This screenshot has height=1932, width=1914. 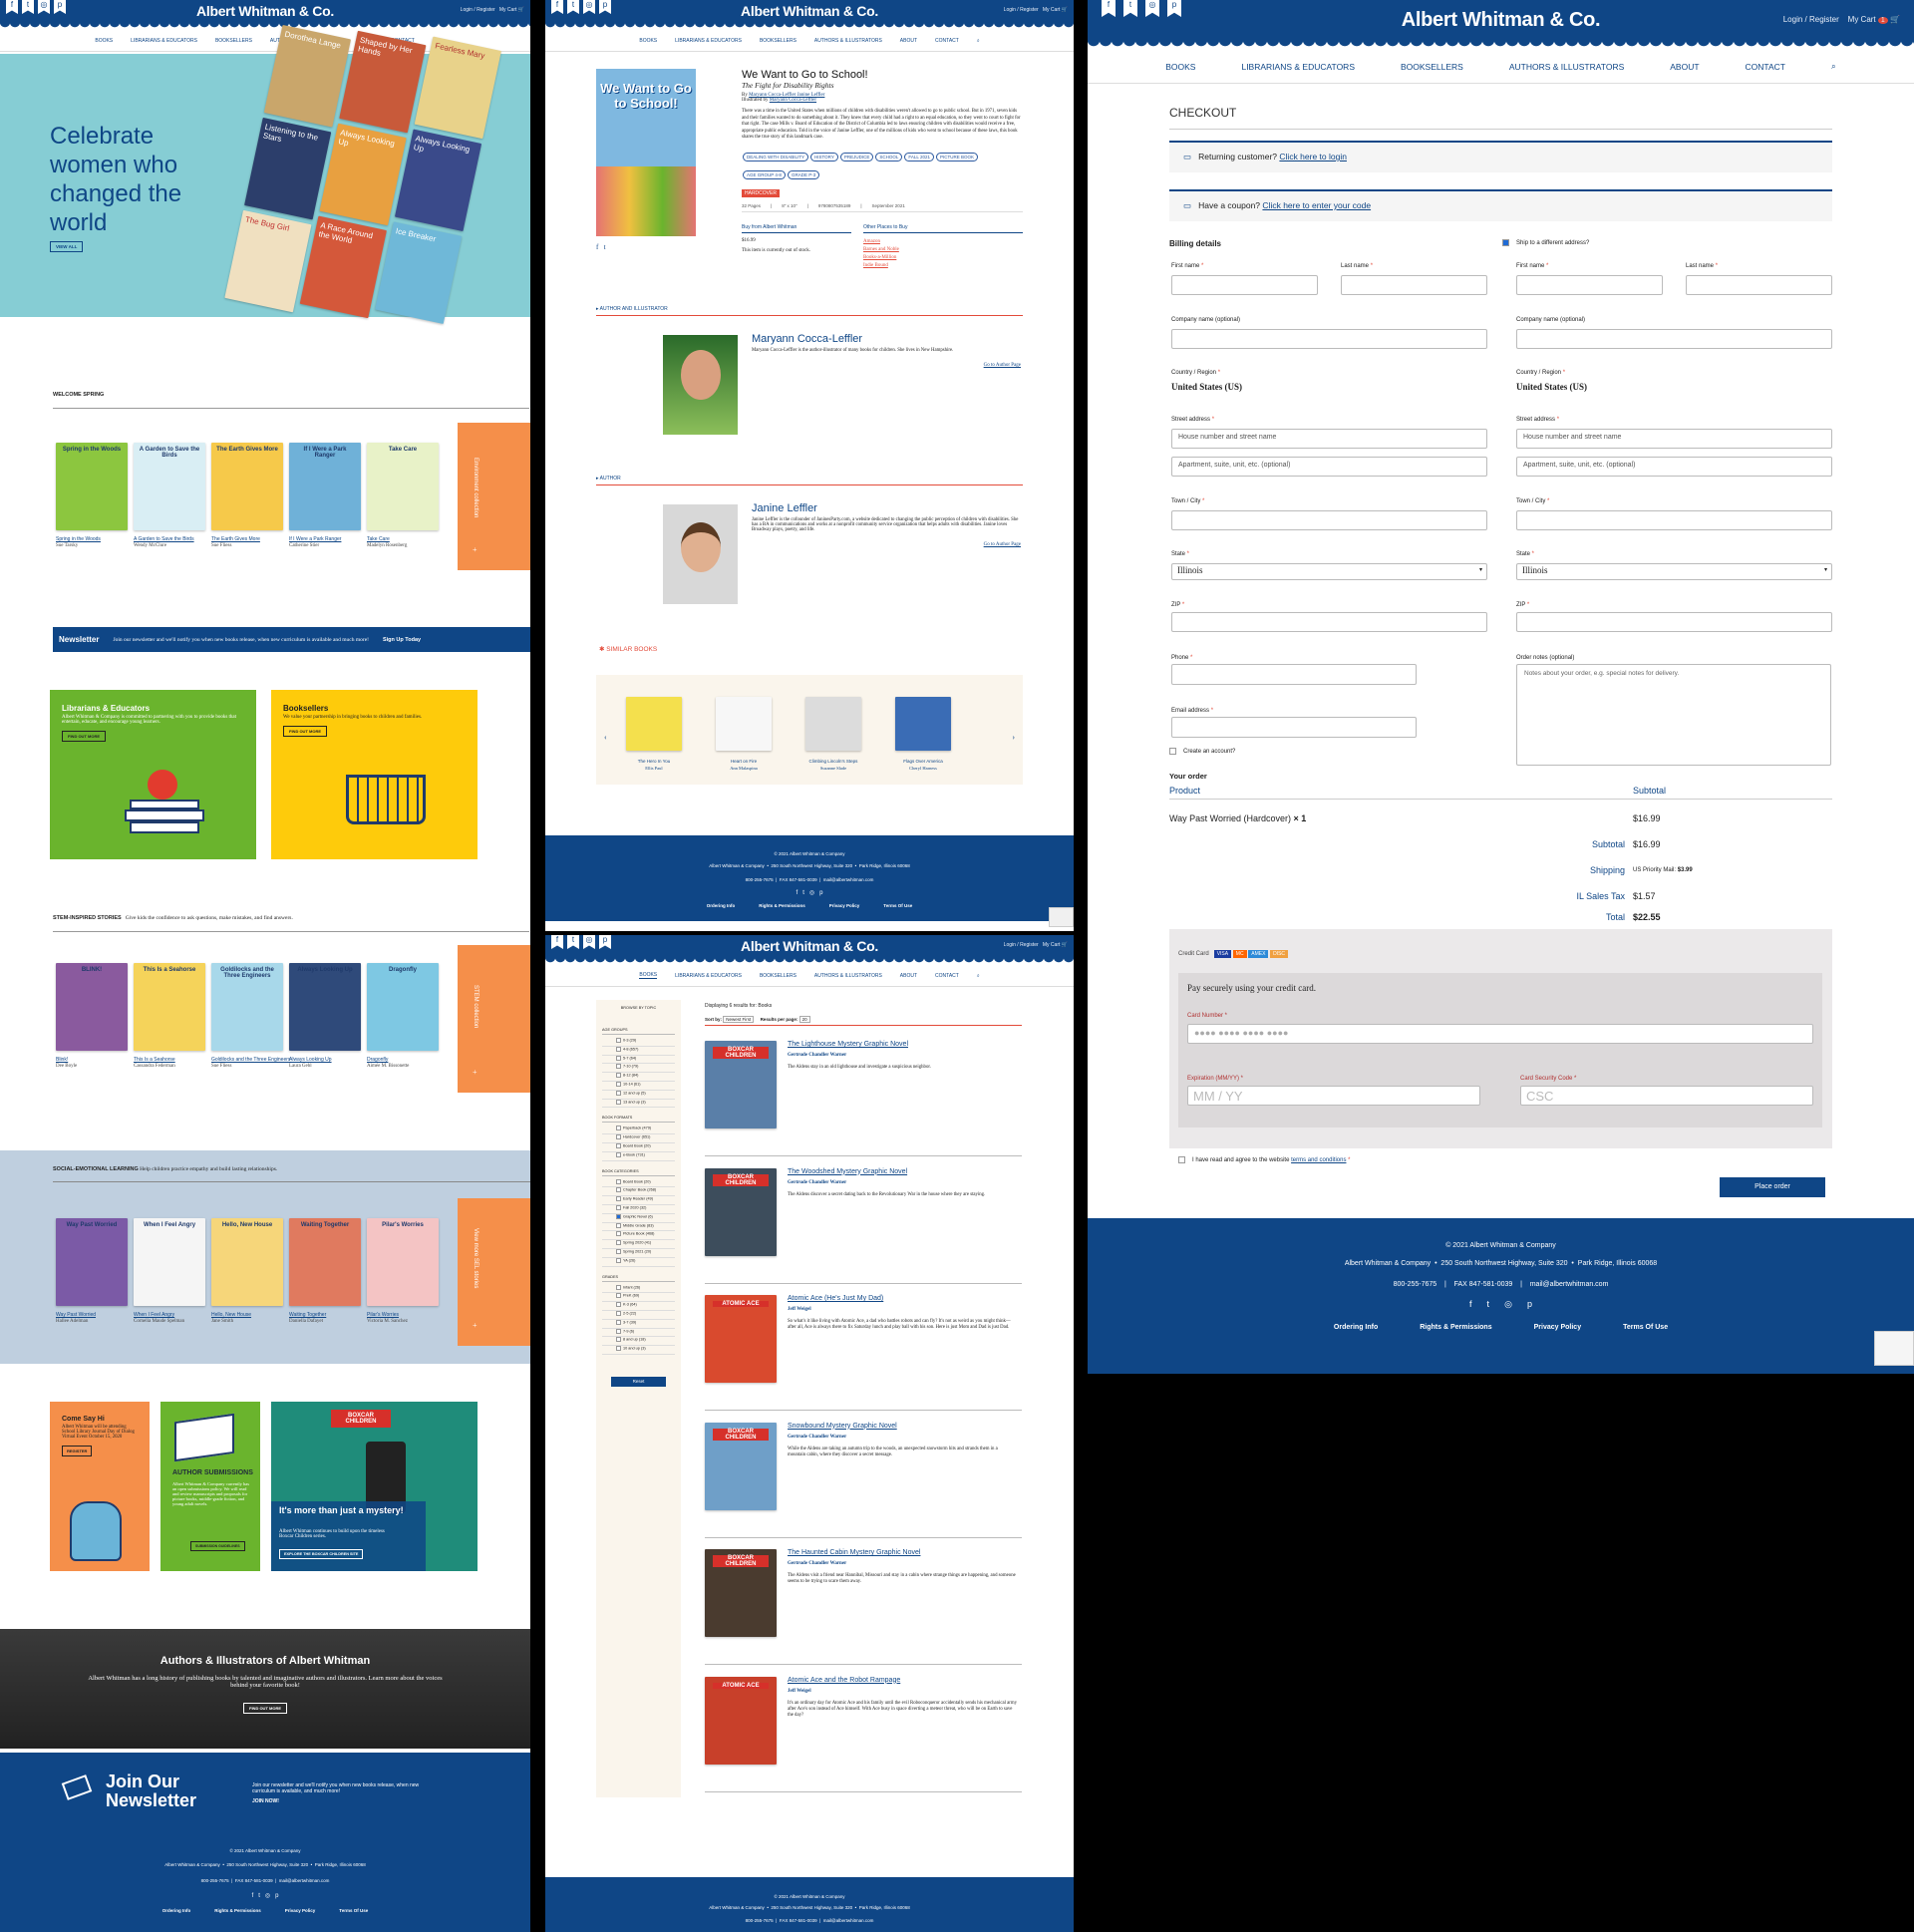 I want to click on book-card: BLINK! Blink! Dee Boyle, so click(x=92, y=1023).